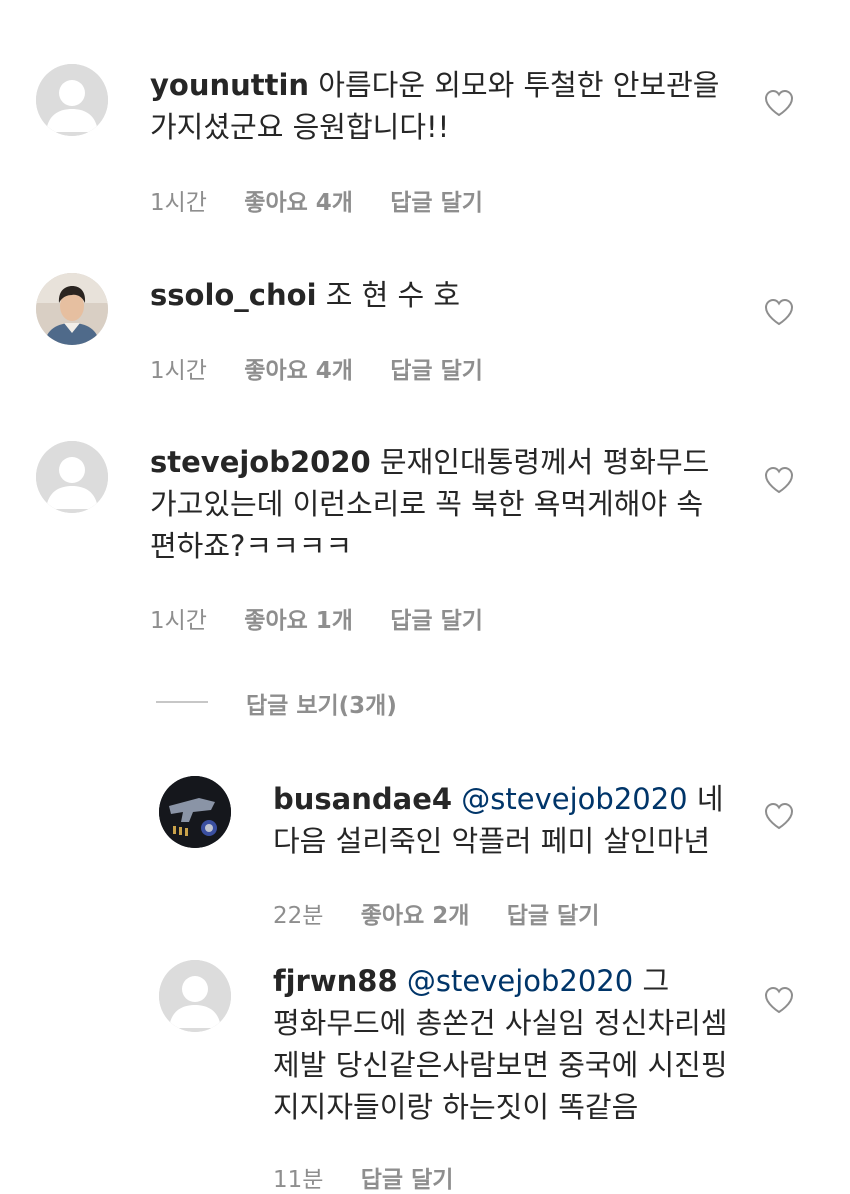 This screenshot has width=850, height=1194. I want to click on comment-meta: 1시간 좋아요 1개 답글 달기, so click(316, 618).